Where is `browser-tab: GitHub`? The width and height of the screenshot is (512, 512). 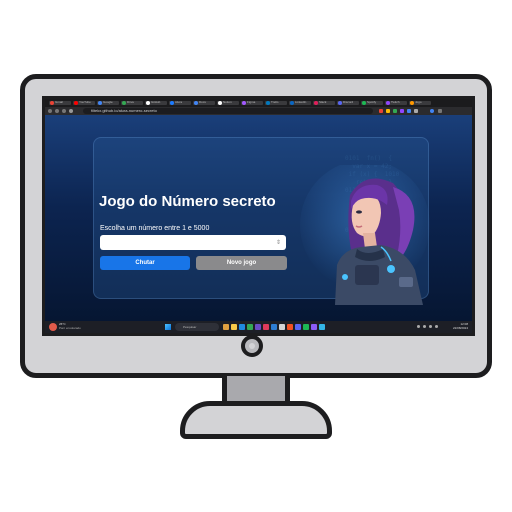 browser-tab: GitHub is located at coordinates (156, 102).